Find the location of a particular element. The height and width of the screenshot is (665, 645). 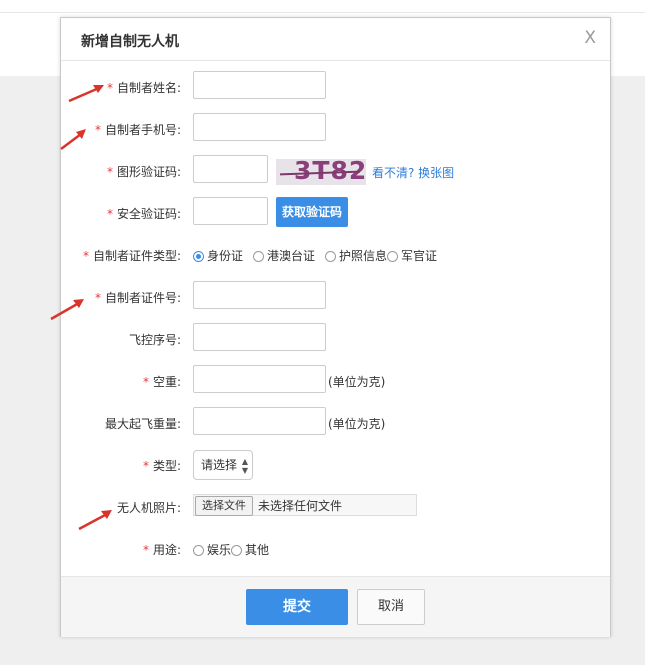

usage-label: * 用途: is located at coordinates (161, 550).